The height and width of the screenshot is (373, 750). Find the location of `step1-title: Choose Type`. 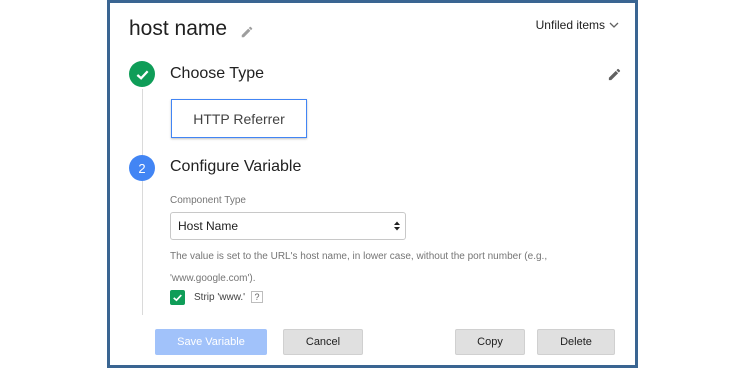

step1-title: Choose Type is located at coordinates (217, 73).